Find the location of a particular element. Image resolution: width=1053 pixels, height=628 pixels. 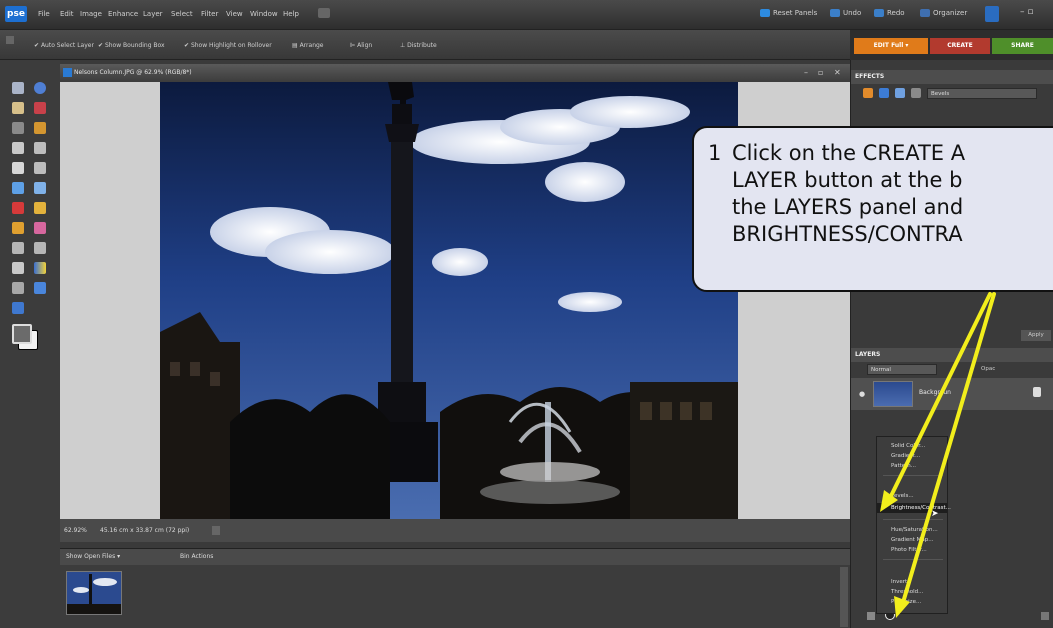

zoom-tool-icon is located at coordinates (40, 88).